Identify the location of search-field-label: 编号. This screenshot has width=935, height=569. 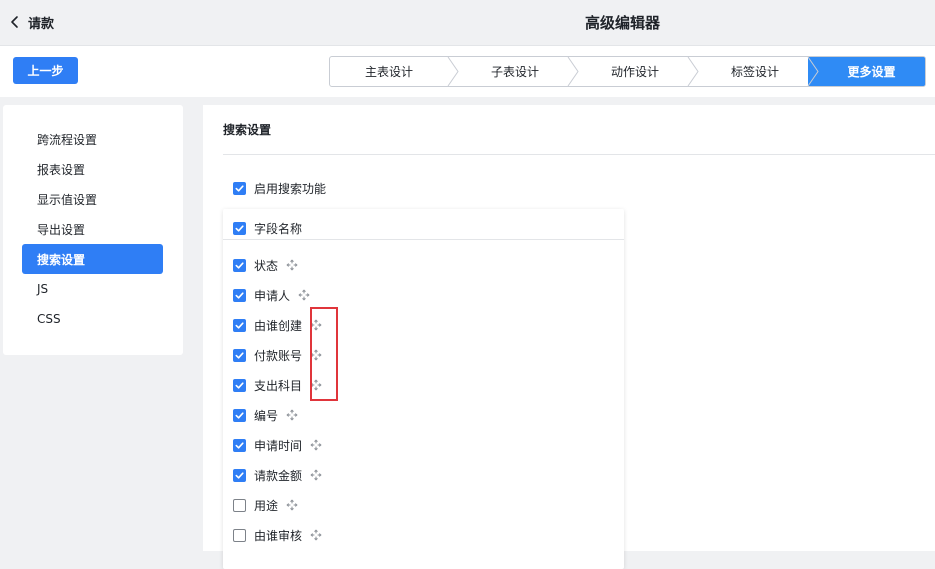
(266, 415).